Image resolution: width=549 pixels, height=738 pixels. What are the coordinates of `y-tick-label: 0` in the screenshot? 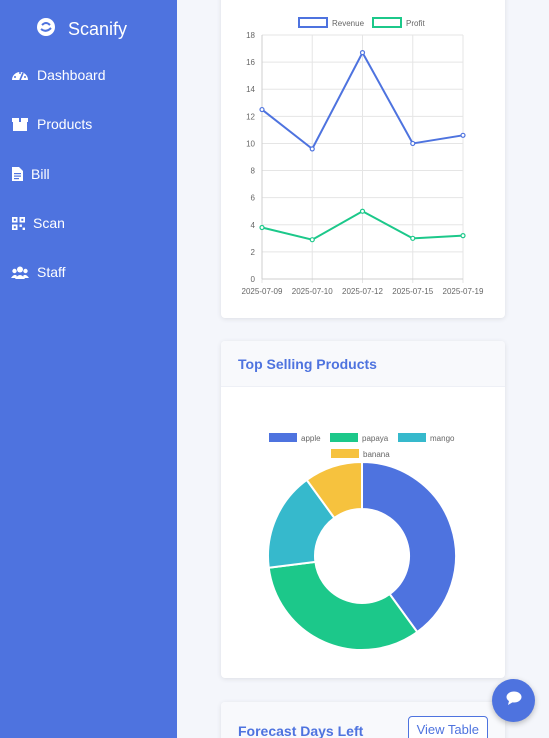 It's located at (253, 279).